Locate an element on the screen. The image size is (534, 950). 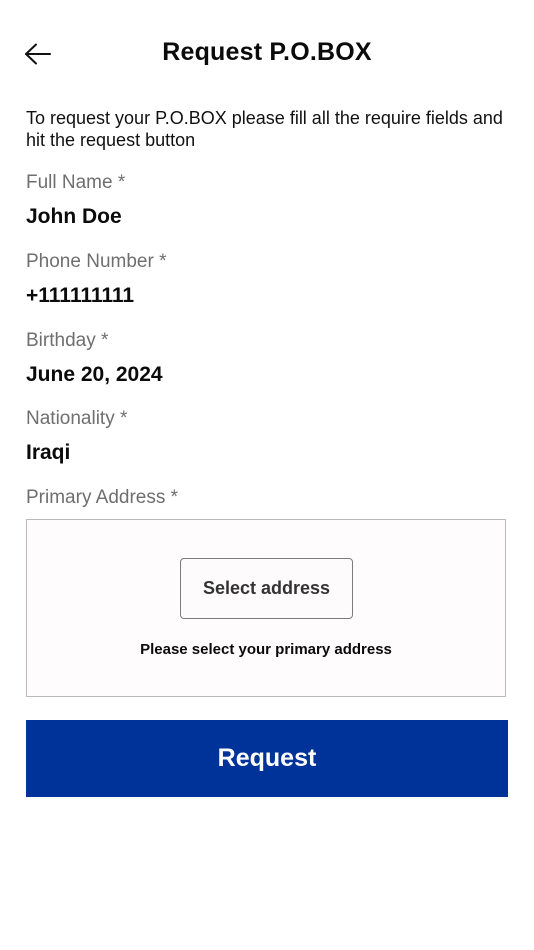
nationality-value: Iraqi is located at coordinates (48, 452).